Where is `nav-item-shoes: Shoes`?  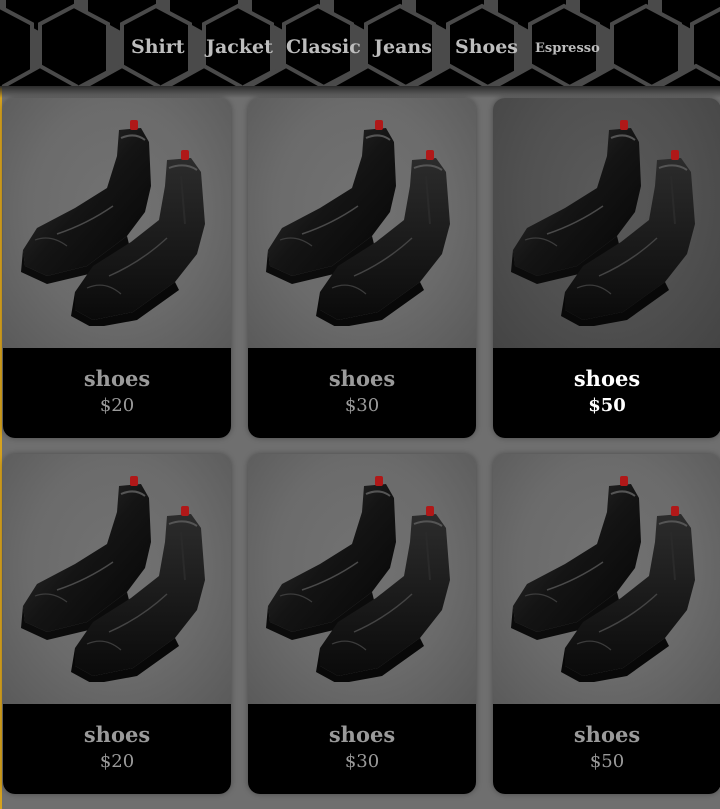
nav-item-shoes: Shoes is located at coordinates (486, 47).